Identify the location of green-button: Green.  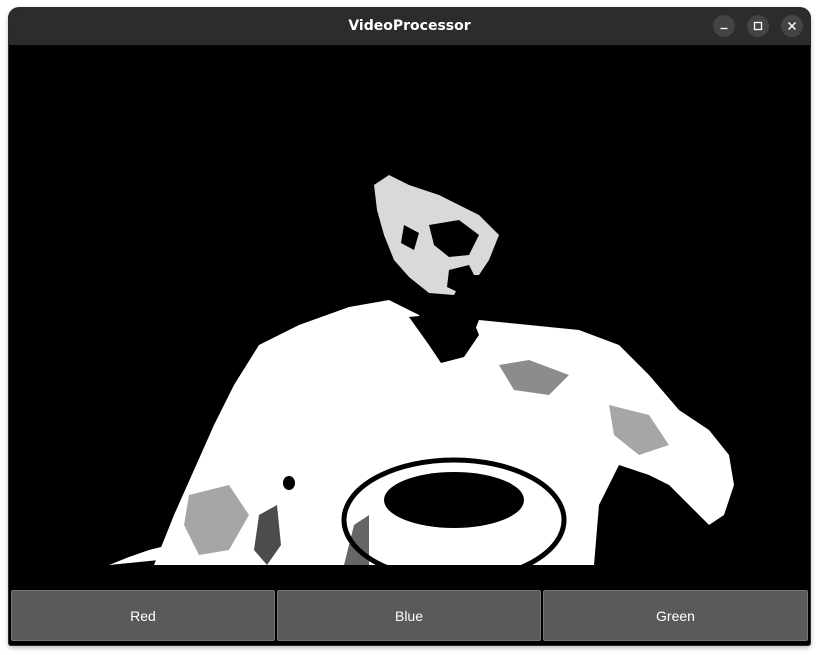
(675, 615).